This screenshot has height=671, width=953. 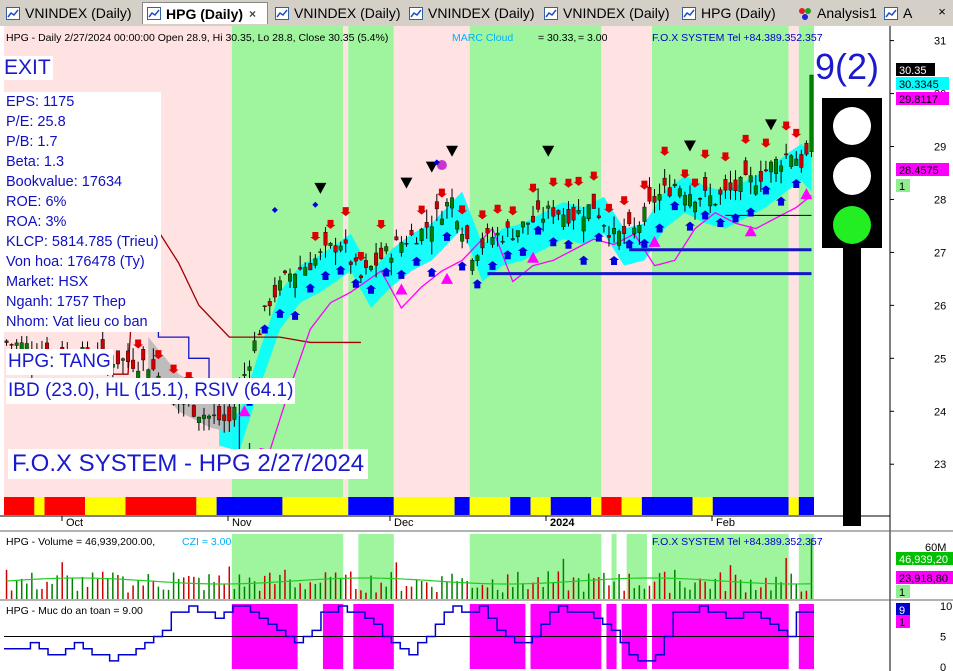 What do you see at coordinates (242, 523) in the screenshot?
I see `x-tick-label: Nov` at bounding box center [242, 523].